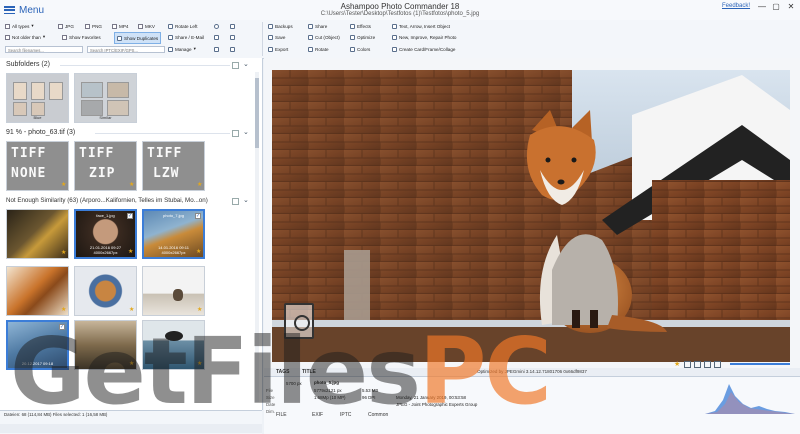  I want to click on optimize-label: Optimize, so click(366, 37).